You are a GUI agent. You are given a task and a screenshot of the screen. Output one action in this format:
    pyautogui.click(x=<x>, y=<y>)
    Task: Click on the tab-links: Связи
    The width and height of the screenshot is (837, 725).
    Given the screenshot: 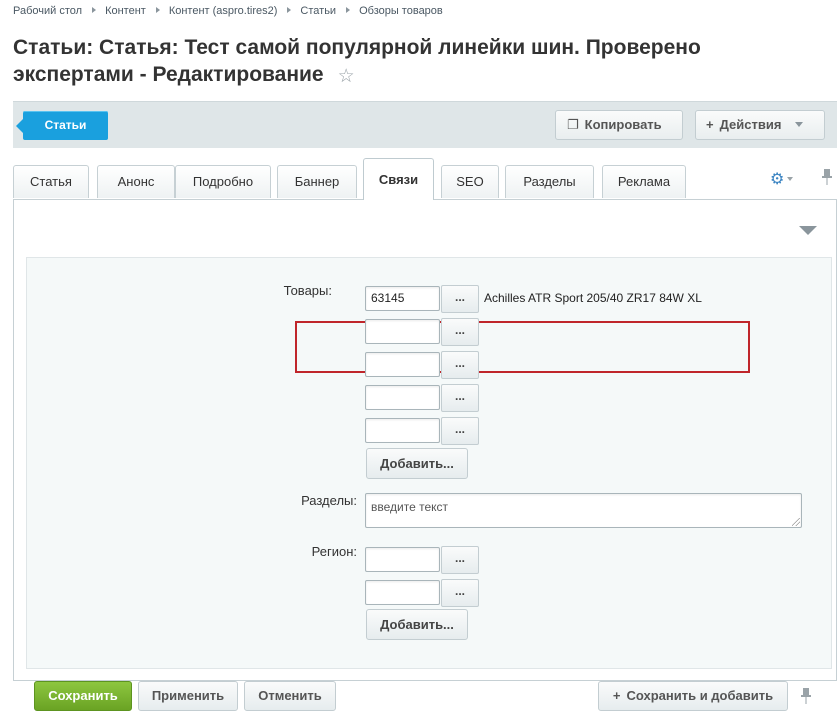 What is the action you would take?
    pyautogui.click(x=398, y=179)
    